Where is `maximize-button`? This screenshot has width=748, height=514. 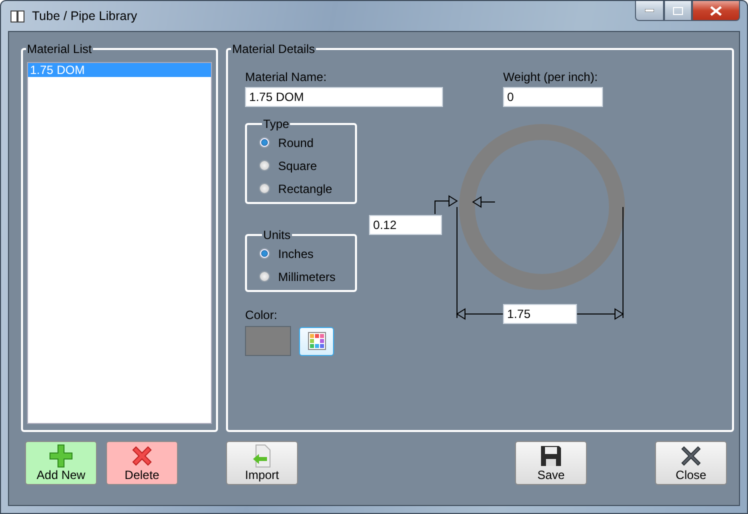 maximize-button is located at coordinates (678, 11).